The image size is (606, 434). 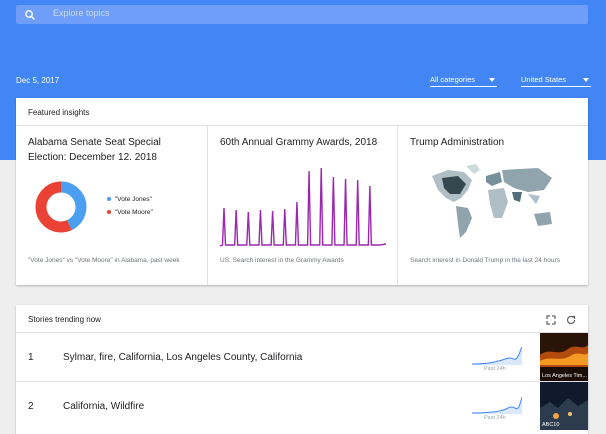 I want to click on current-date: Dec 5, 2017, so click(x=38, y=80).